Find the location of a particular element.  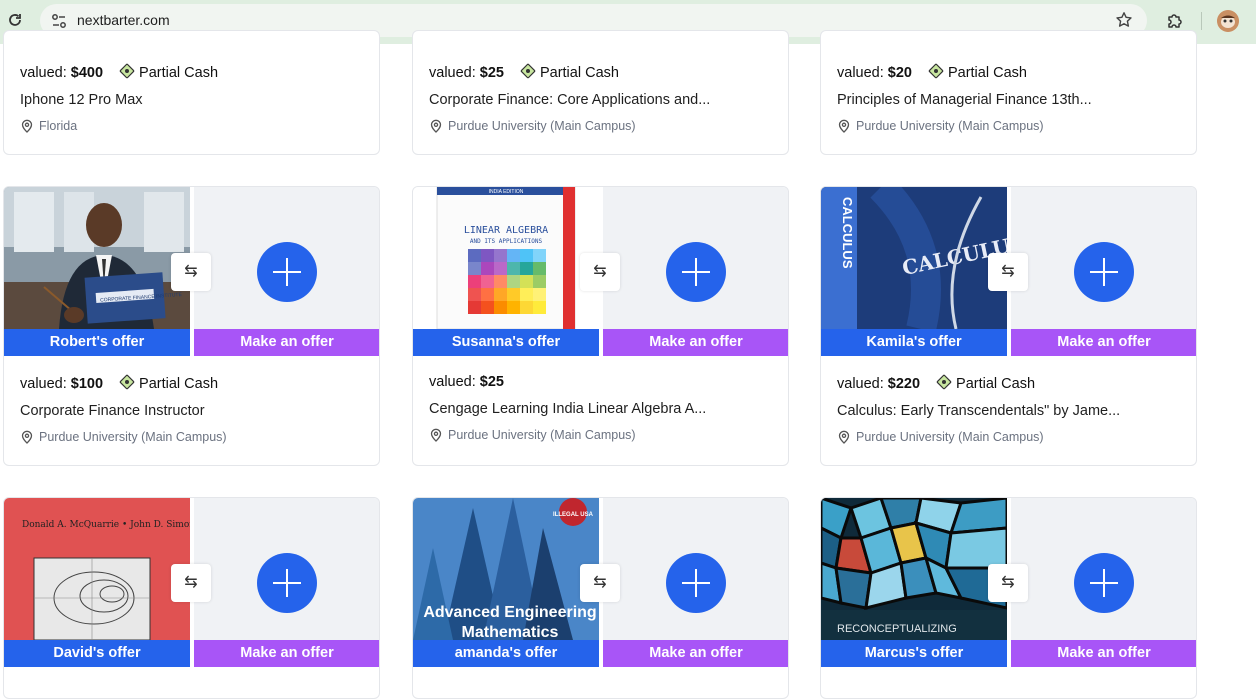

profile-avatar is located at coordinates (1228, 21).